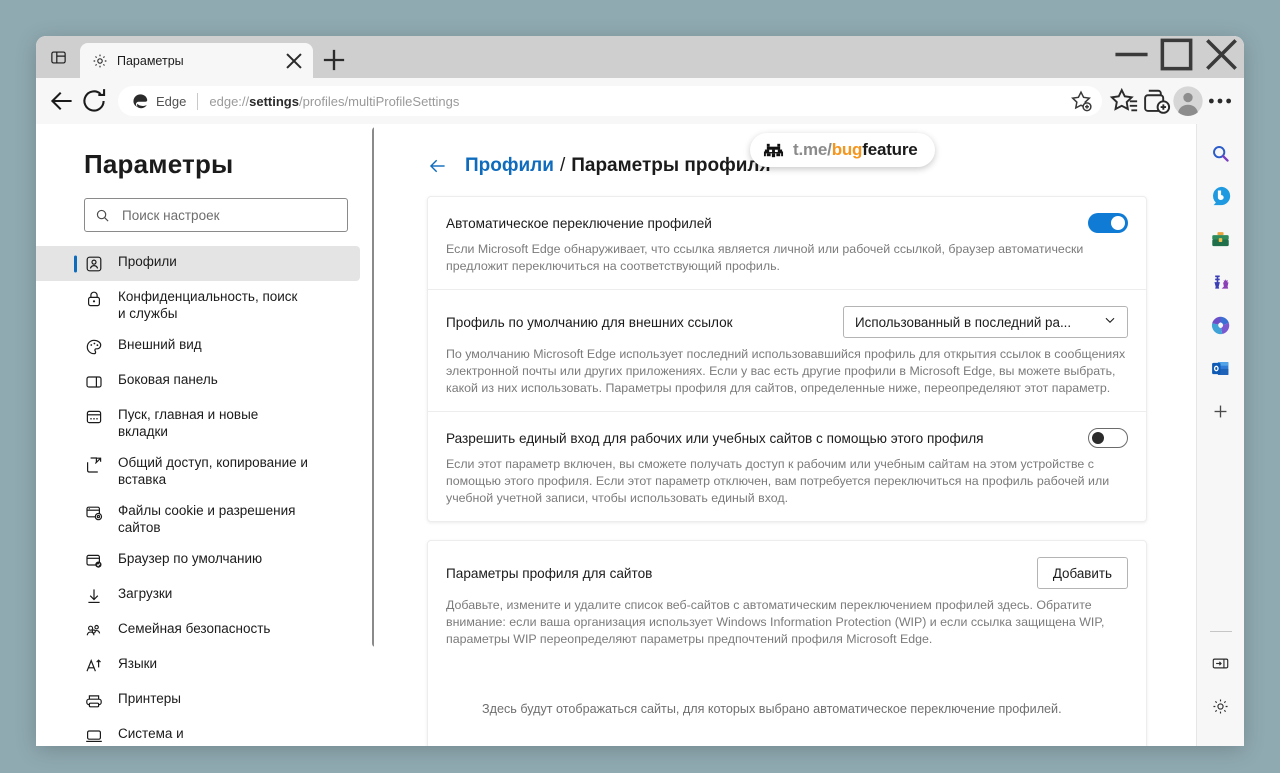  I want to click on sidebar-item-downloads: Загрузки, so click(198, 595).